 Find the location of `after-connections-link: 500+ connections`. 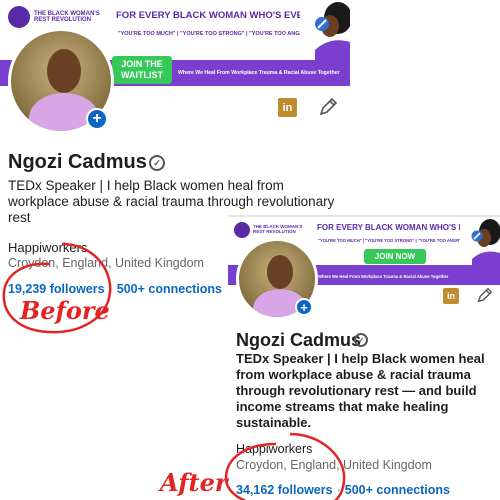

after-connections-link: 500+ connections is located at coordinates (397, 490).